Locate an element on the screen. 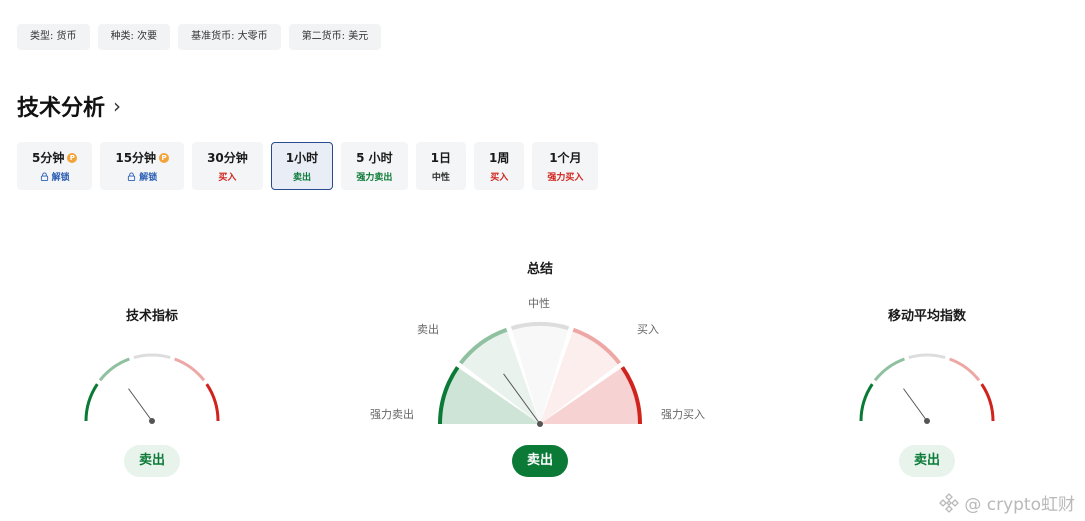 Image resolution: width=1085 pixels, height=521 pixels. tab-timeframe: 15分钟 P 解锁 is located at coordinates (142, 166).